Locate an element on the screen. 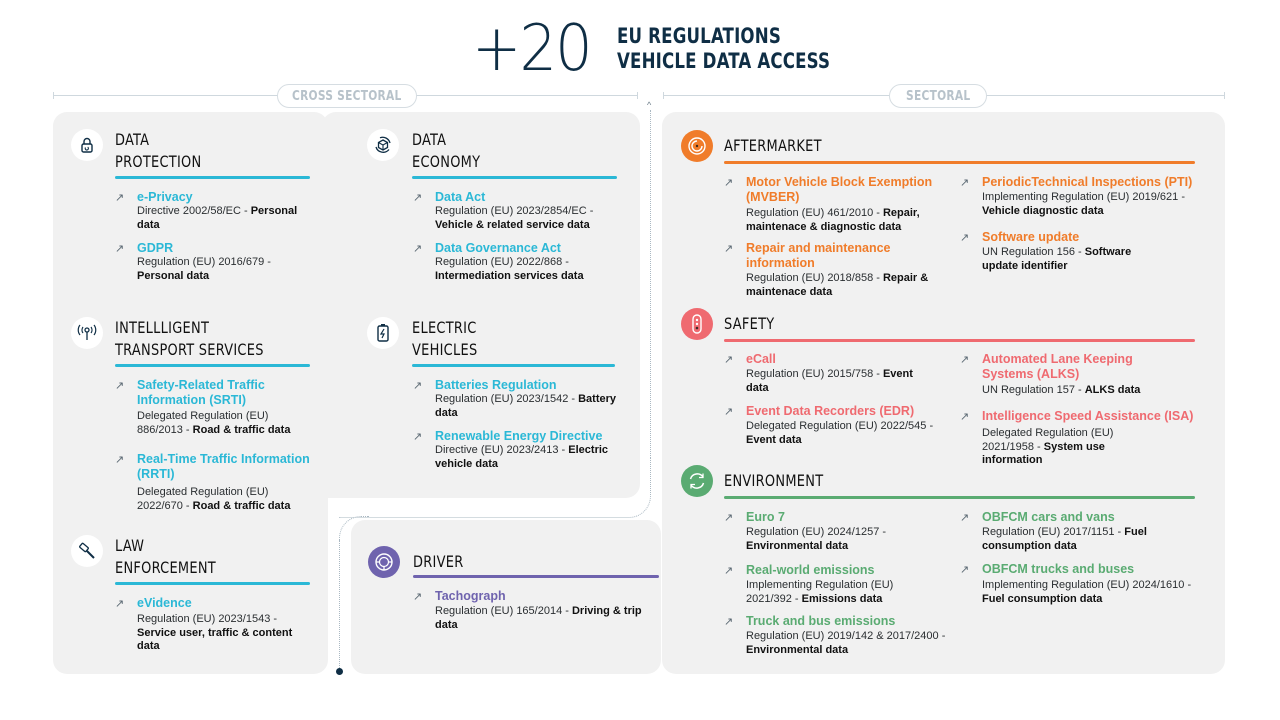  regulation-link: Intelligence Speed Assistance (ISA) is located at coordinates (1087, 416).